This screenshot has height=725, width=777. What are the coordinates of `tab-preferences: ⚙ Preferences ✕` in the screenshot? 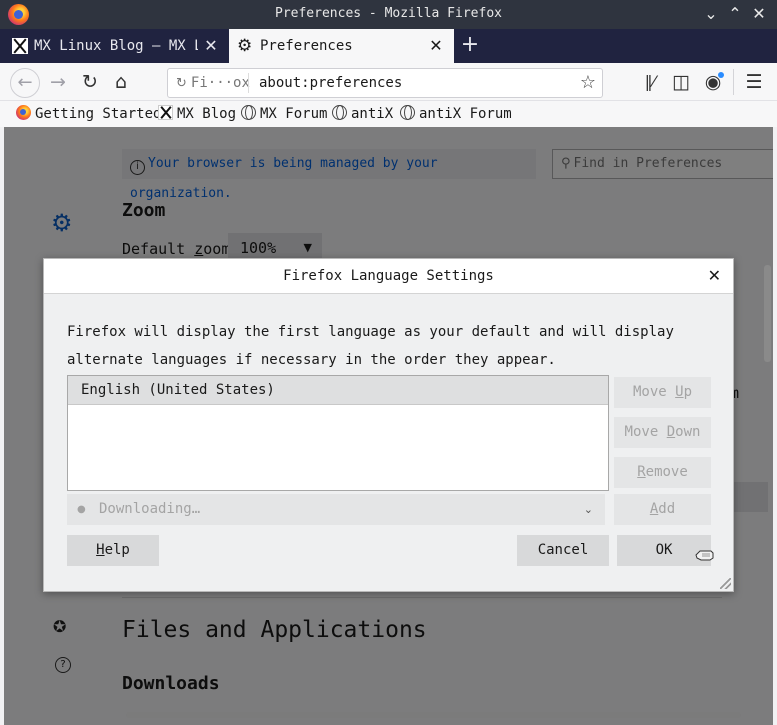 It's located at (341, 46).